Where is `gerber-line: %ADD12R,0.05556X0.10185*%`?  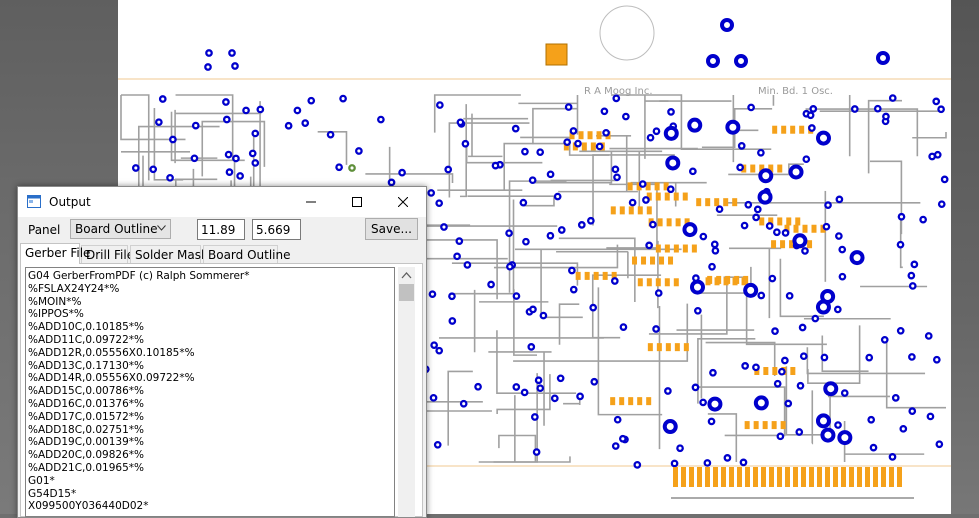 gerber-line: %ADD12R,0.05556X0.10185*% is located at coordinates (139, 353).